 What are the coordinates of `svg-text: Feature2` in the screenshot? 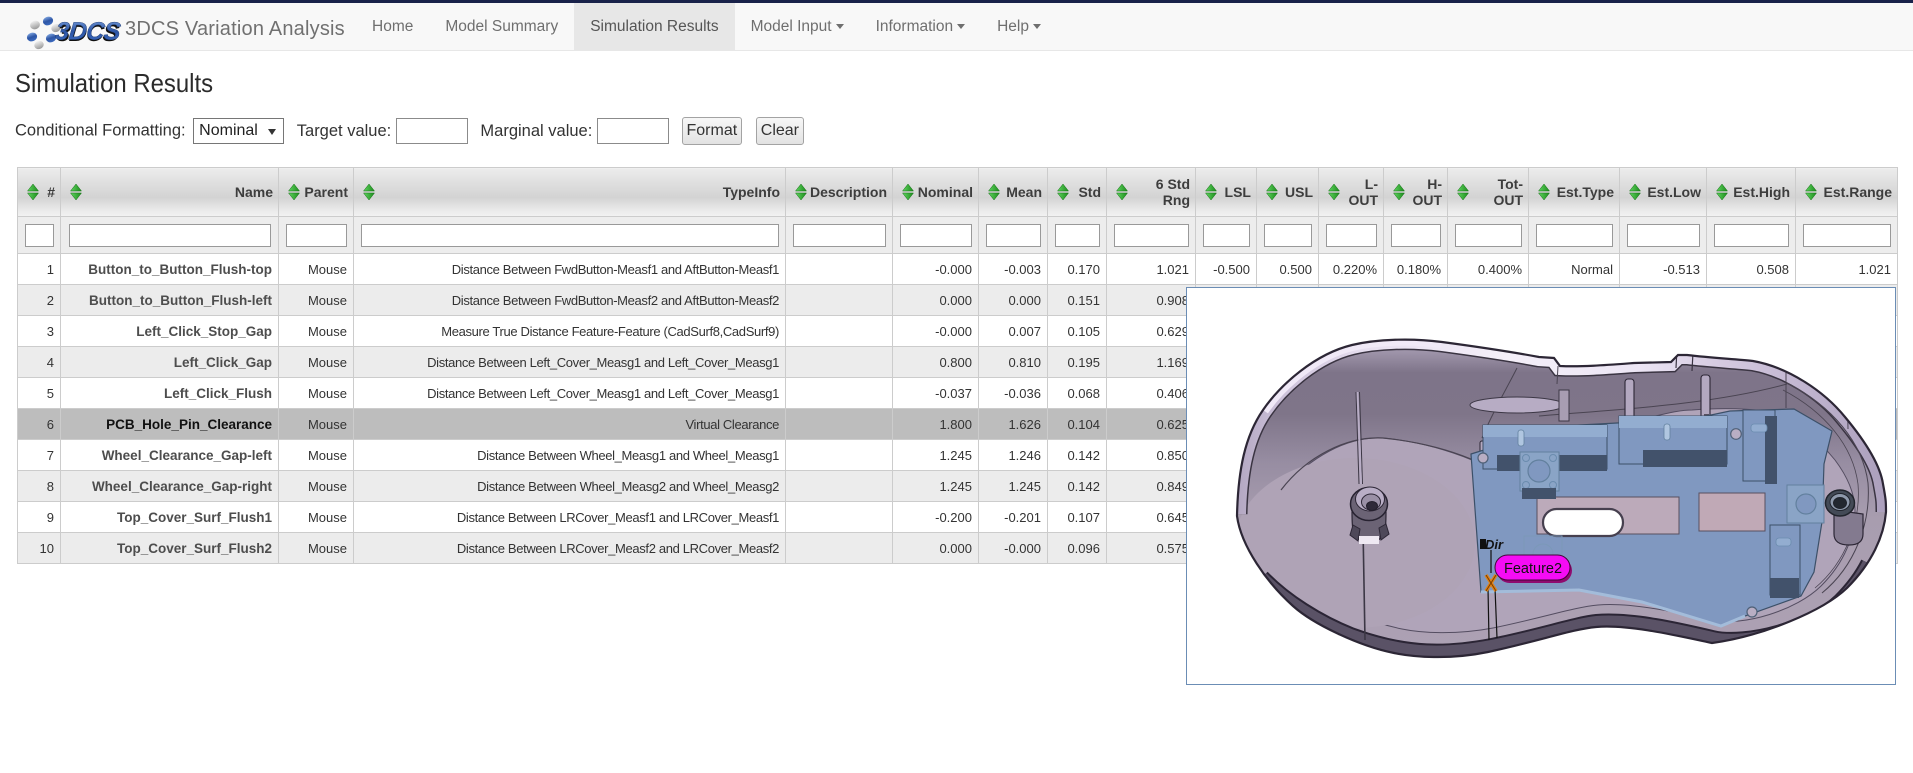 It's located at (1533, 569).